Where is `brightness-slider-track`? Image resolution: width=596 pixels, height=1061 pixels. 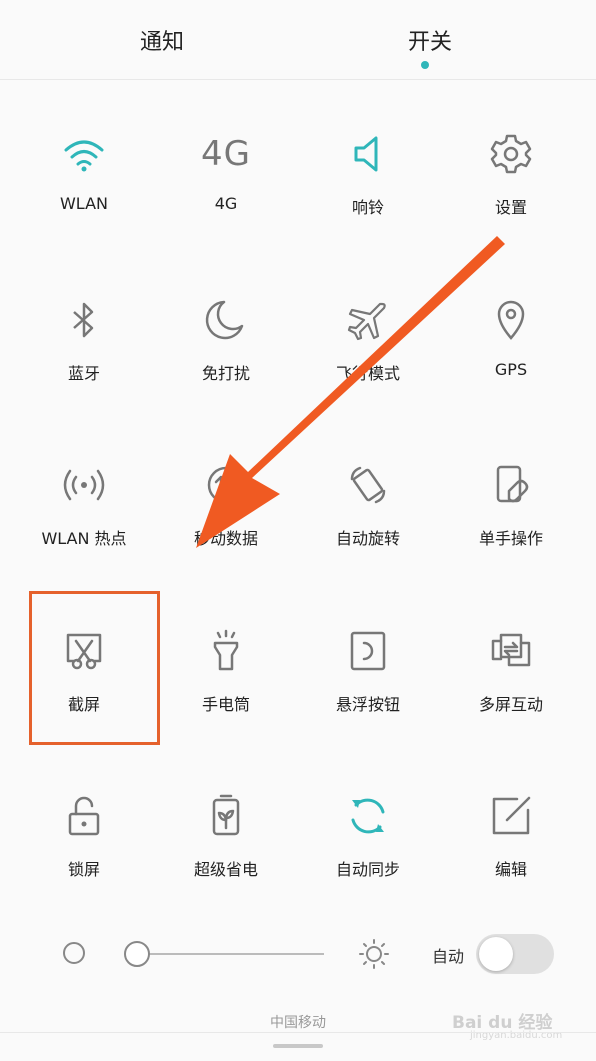
brightness-slider-track is located at coordinates (230, 954).